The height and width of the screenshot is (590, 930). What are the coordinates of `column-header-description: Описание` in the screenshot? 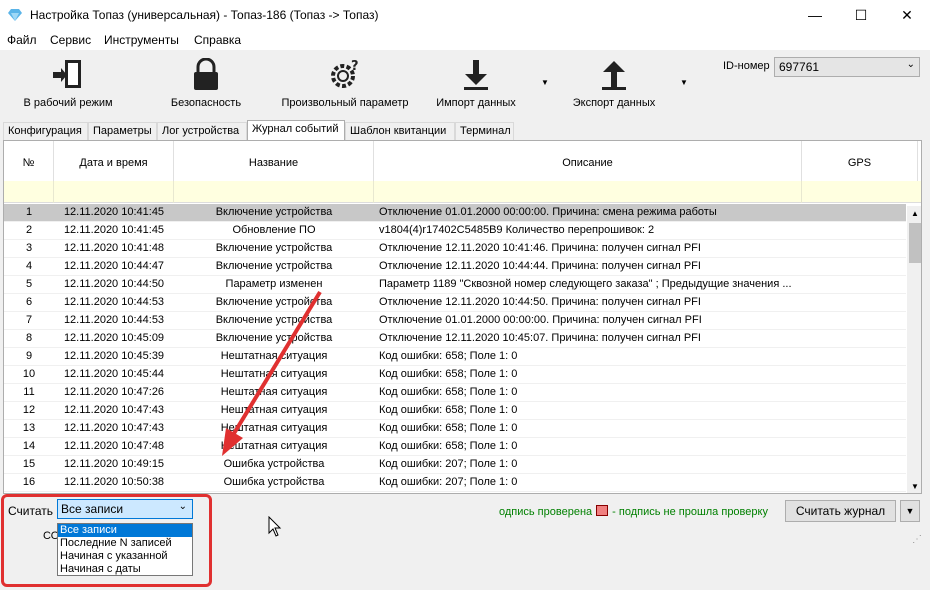 It's located at (588, 163).